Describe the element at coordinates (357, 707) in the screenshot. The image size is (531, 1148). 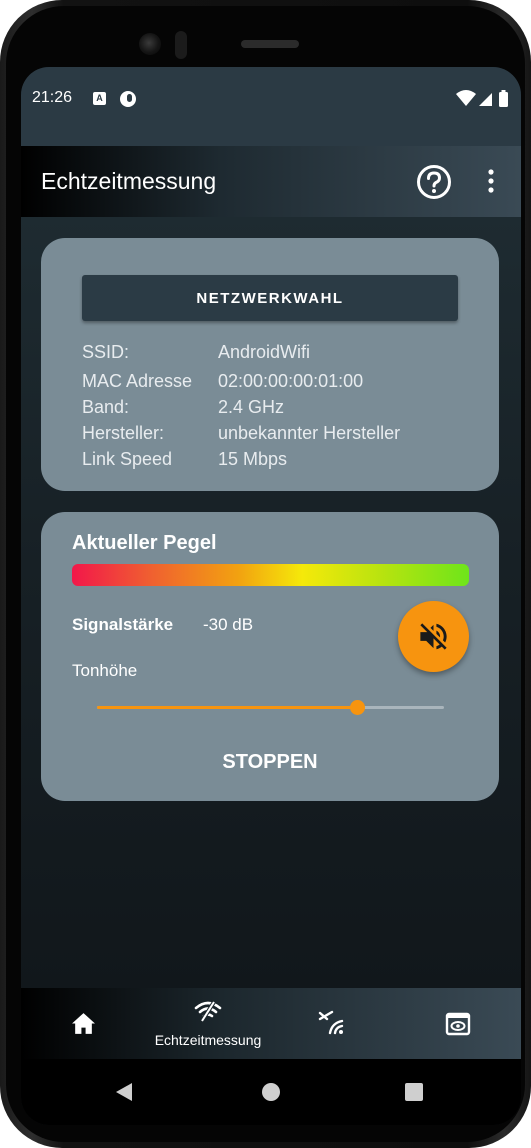
I see `pitch-slider-thumb` at that location.